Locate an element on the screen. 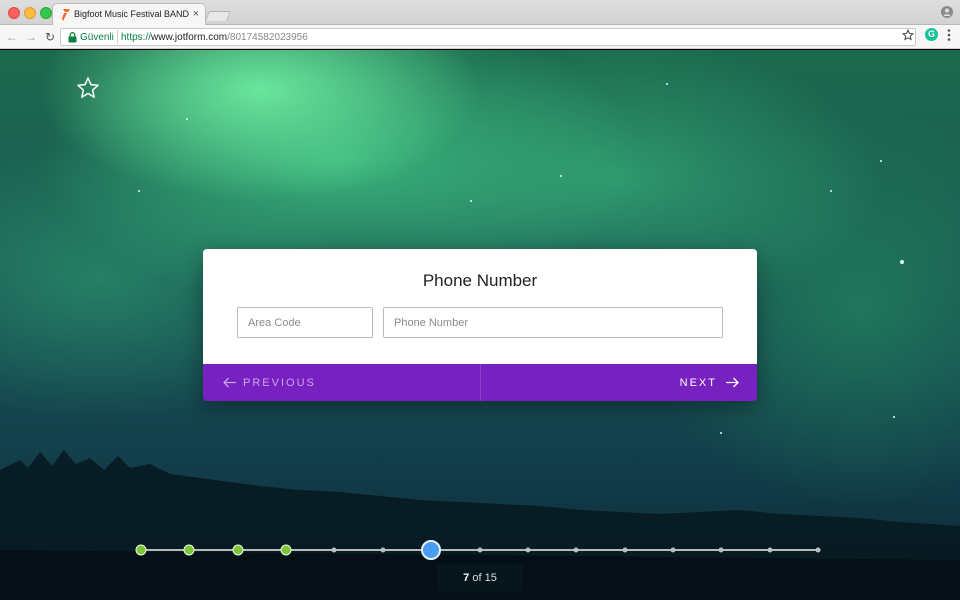  form-navigation: PREVIOUS NEXT is located at coordinates (480, 382).